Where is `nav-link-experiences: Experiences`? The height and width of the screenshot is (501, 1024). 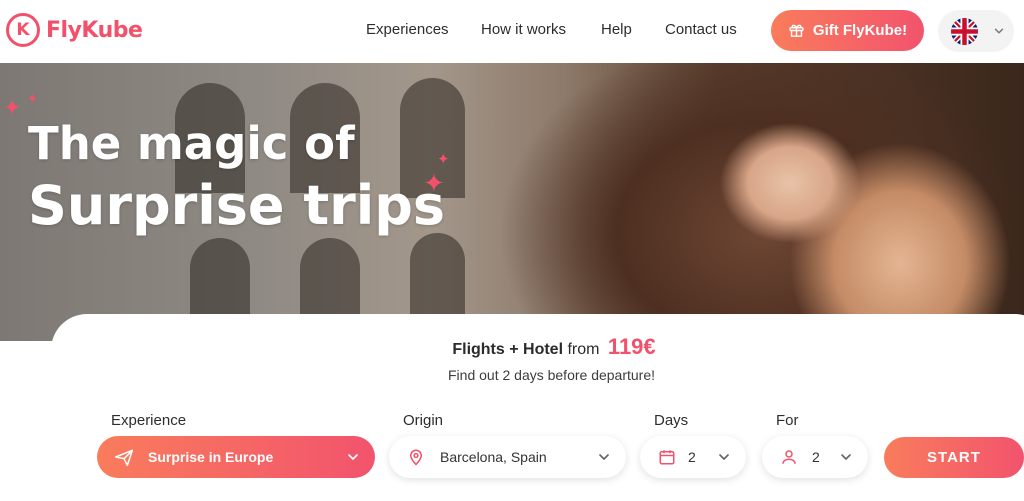
nav-link-experiences: Experiences is located at coordinates (407, 29).